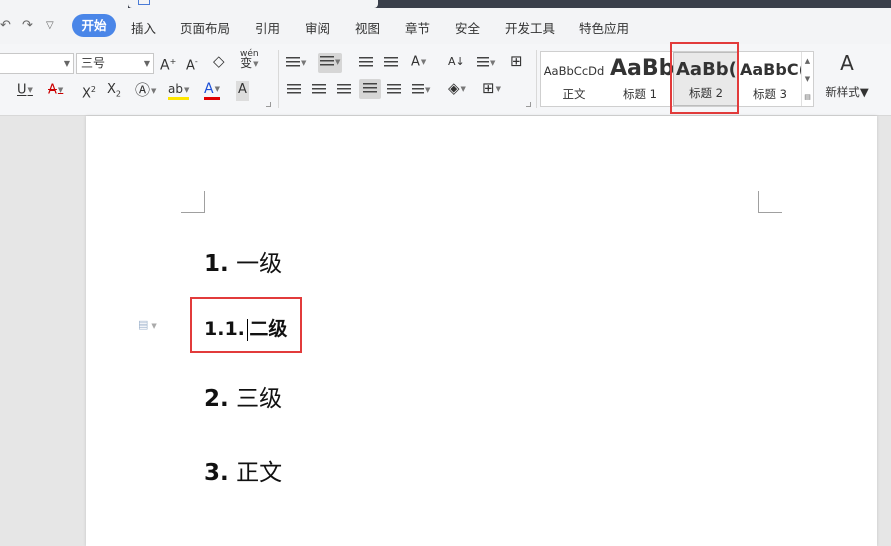  Describe the element at coordinates (267, 27) in the screenshot. I see `menu-tab-references: 引用` at that location.